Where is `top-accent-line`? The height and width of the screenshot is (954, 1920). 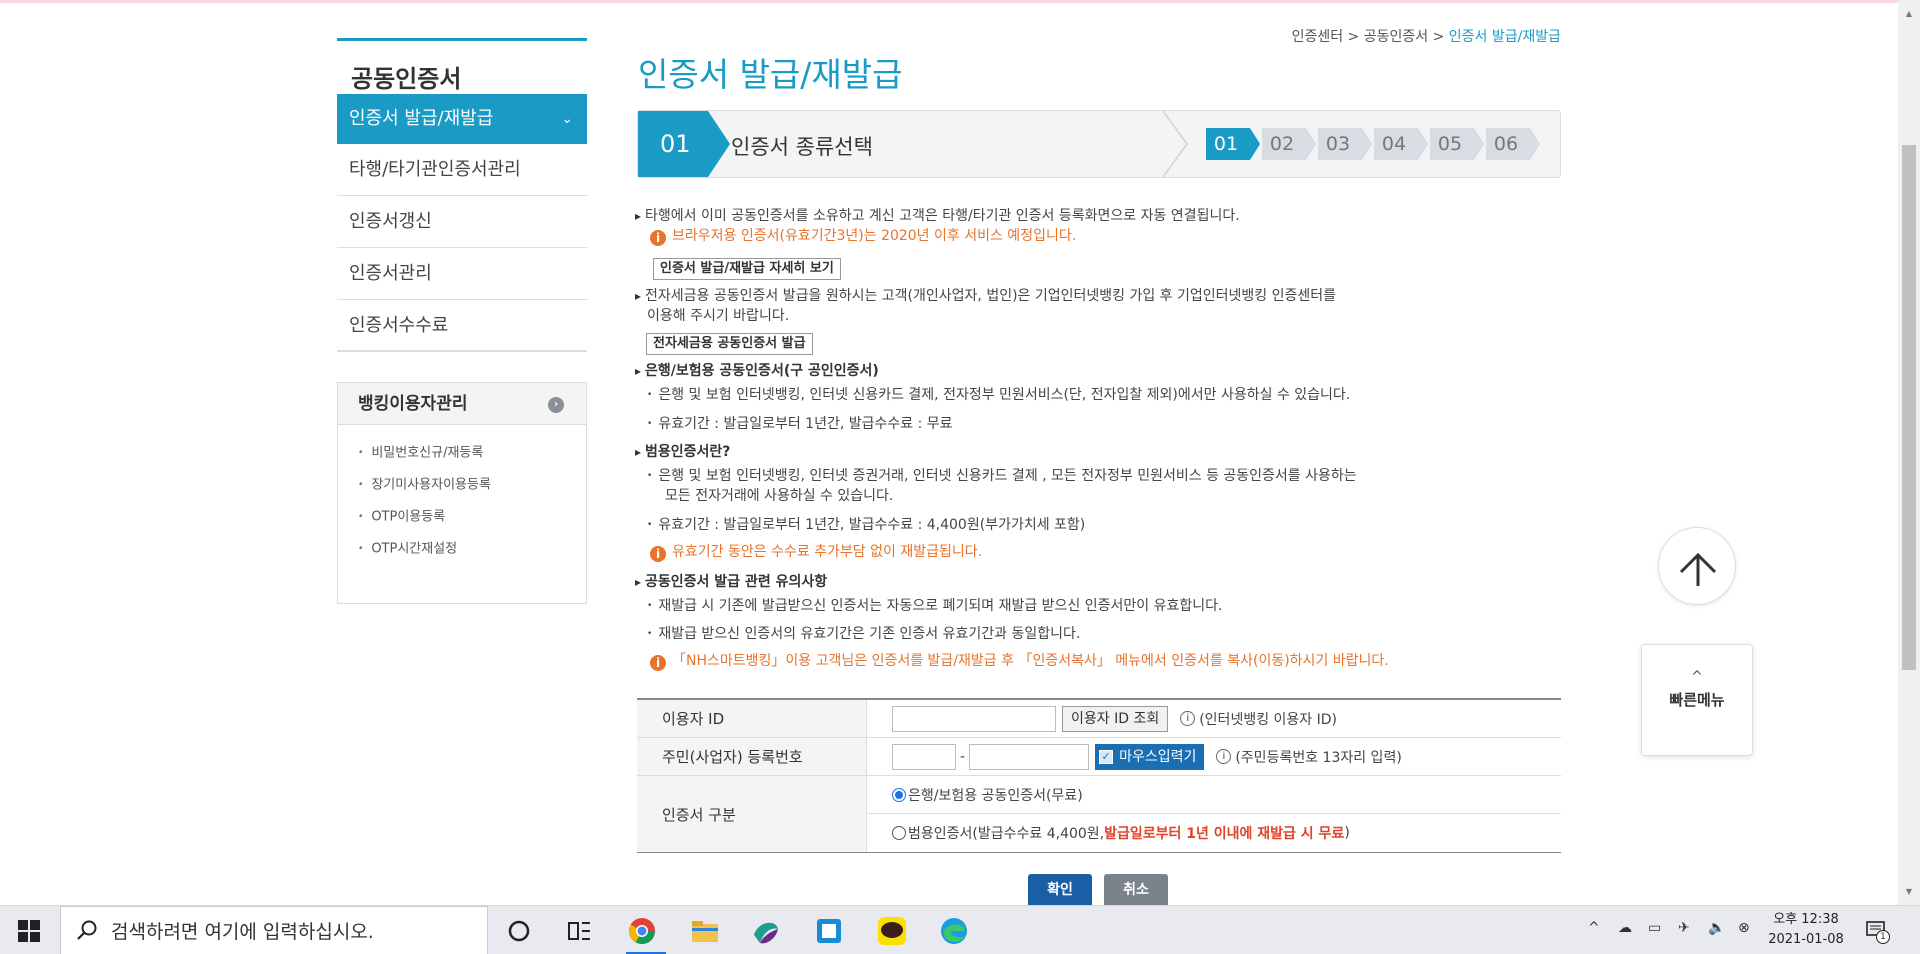 top-accent-line is located at coordinates (960, 1).